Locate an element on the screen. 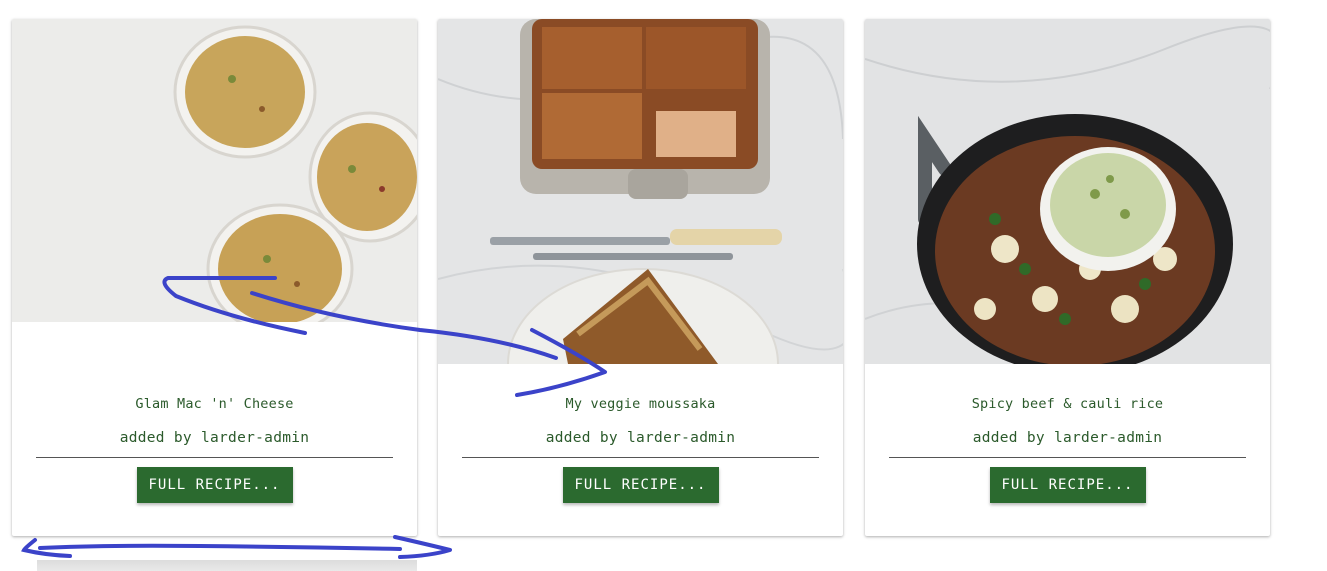  recipe-title: My veggie moussaka is located at coordinates (640, 404).